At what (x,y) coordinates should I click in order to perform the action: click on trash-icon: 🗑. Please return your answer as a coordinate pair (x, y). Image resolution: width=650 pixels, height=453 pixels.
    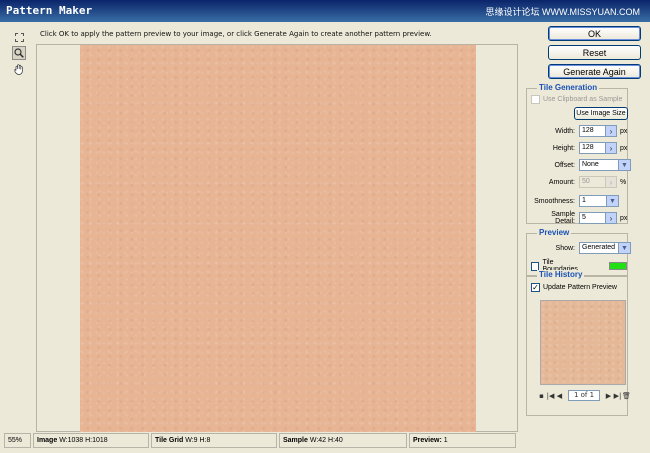
    Looking at the image, I should click on (626, 396).